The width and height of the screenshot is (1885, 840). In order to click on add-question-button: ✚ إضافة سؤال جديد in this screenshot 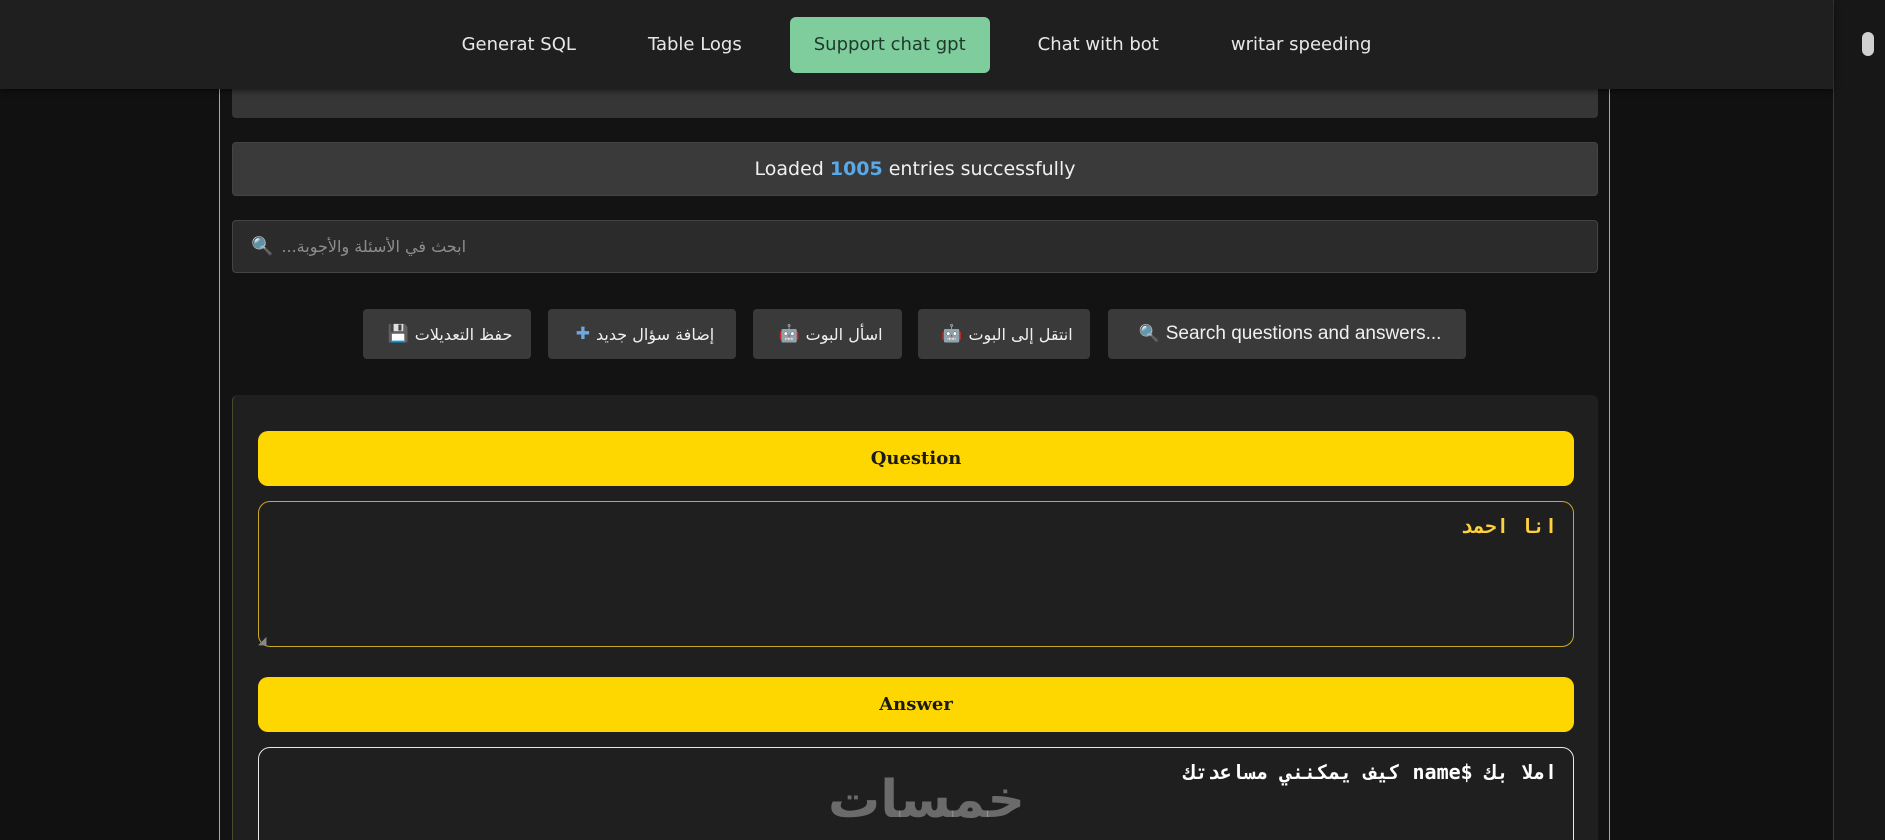, I will do `click(642, 334)`.